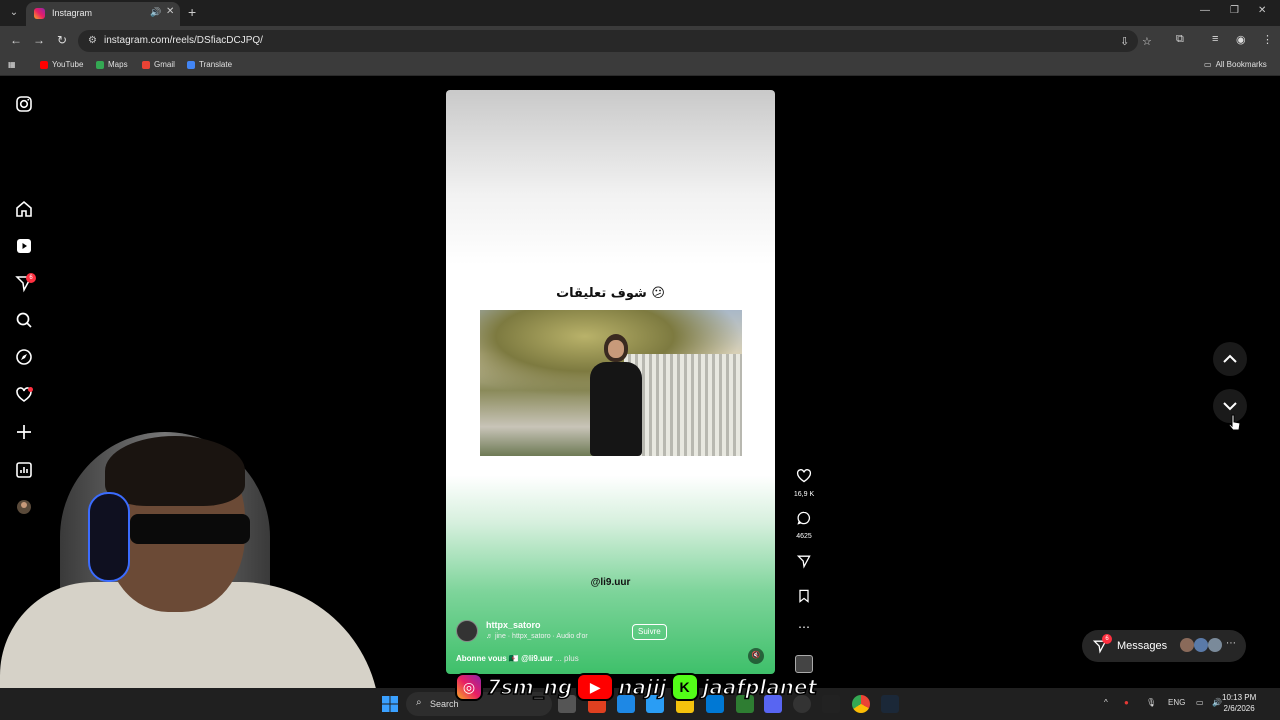 This screenshot has width=1280, height=720. Describe the element at coordinates (1239, 708) in the screenshot. I see `clock-date: 2/6/2026` at that location.